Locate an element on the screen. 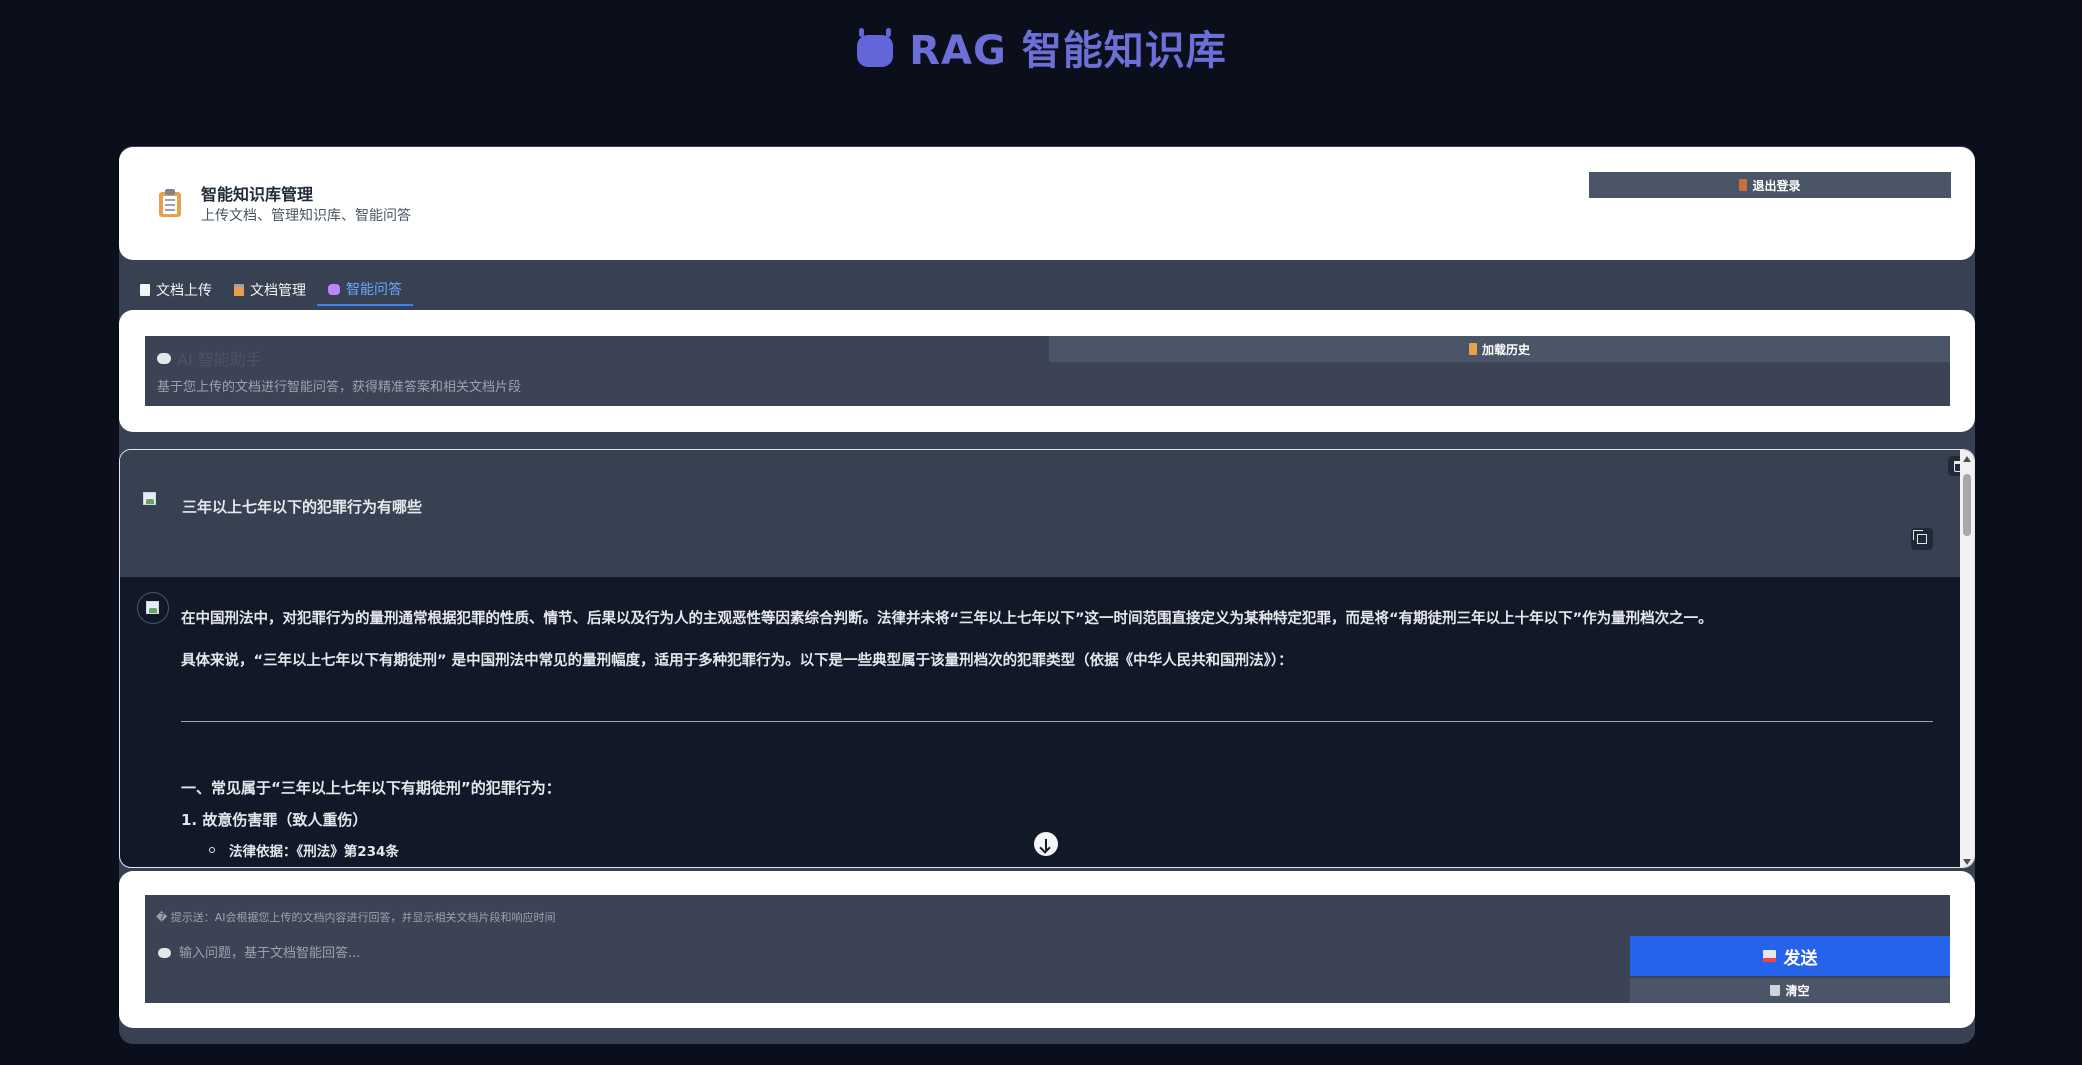 Image resolution: width=2082 pixels, height=1065 pixels. user-avatar is located at coordinates (150, 499).